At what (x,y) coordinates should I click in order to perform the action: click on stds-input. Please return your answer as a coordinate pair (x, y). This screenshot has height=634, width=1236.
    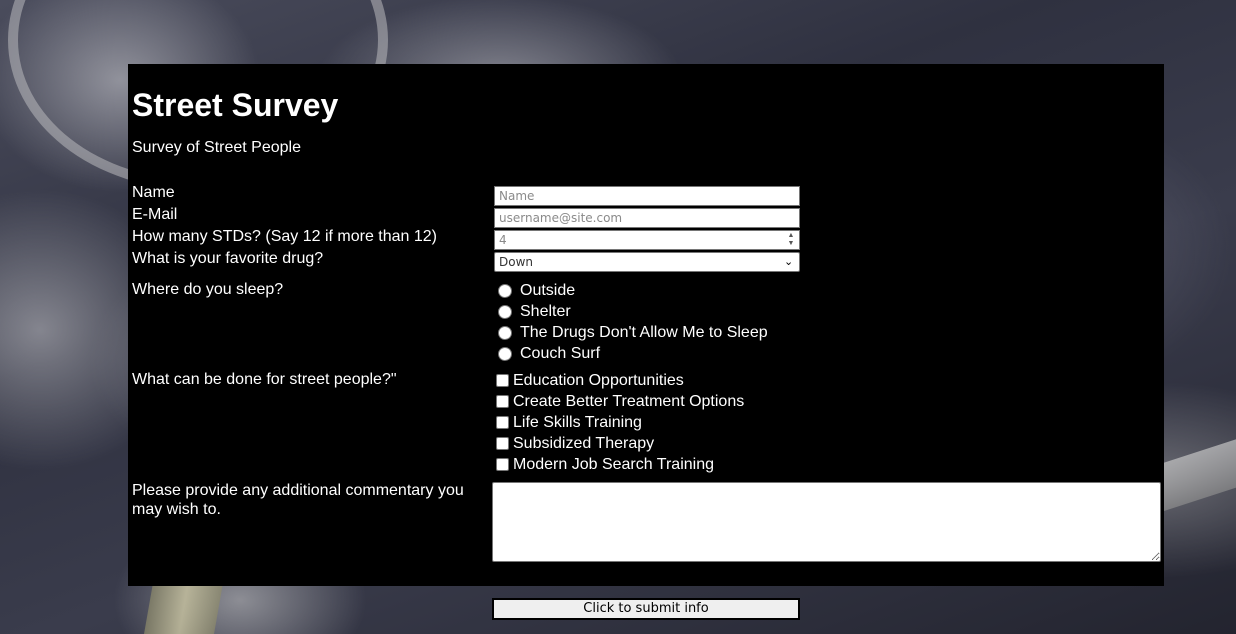
    Looking at the image, I should click on (647, 240).